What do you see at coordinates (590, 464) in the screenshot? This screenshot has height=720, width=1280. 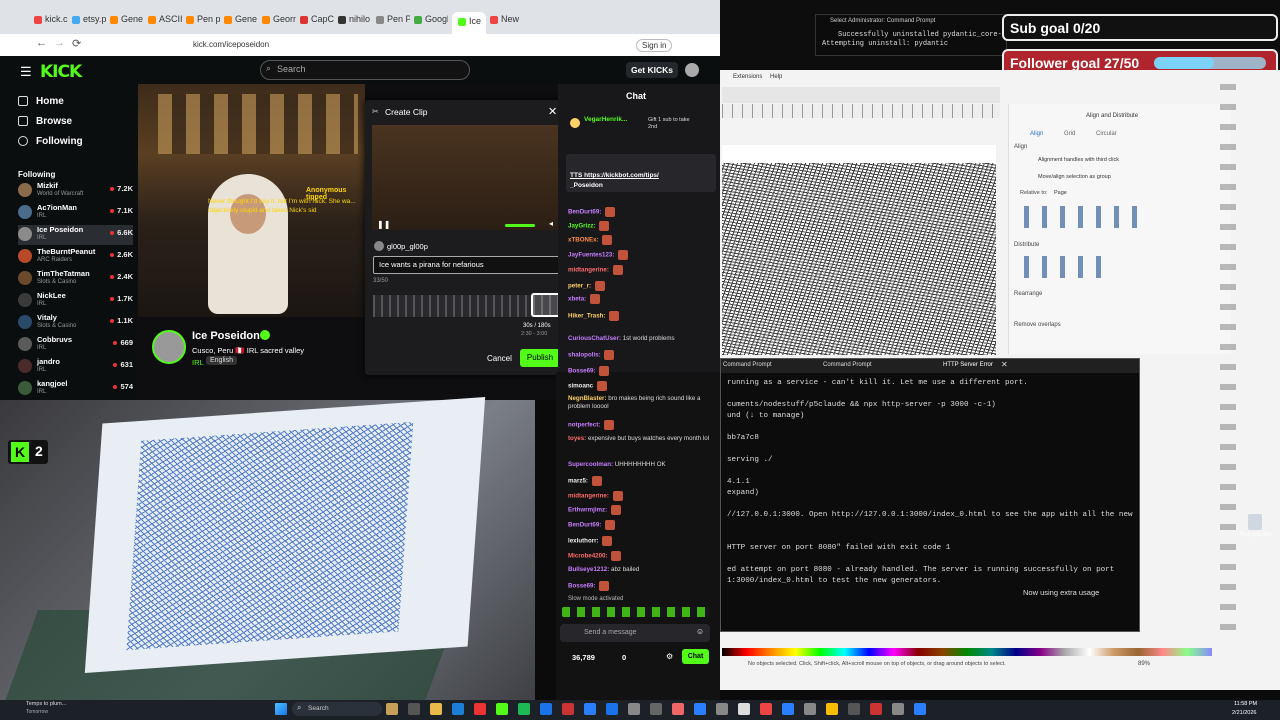 I see `chat-username: Supercoolman:` at bounding box center [590, 464].